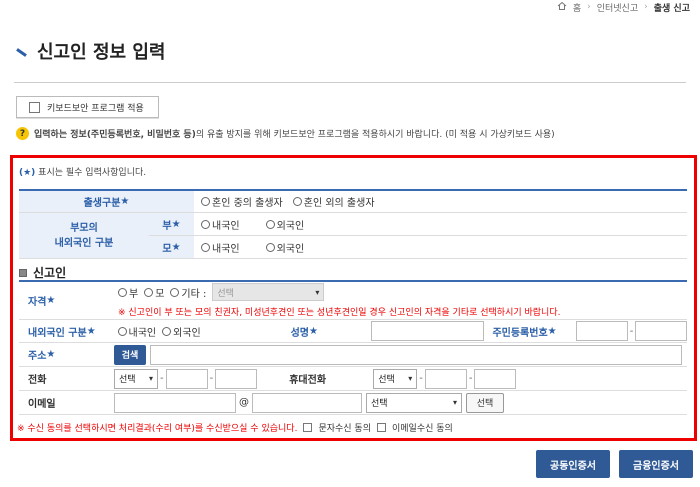  I want to click on father-row: 부 ★ 내국인 외국인, so click(418, 224).